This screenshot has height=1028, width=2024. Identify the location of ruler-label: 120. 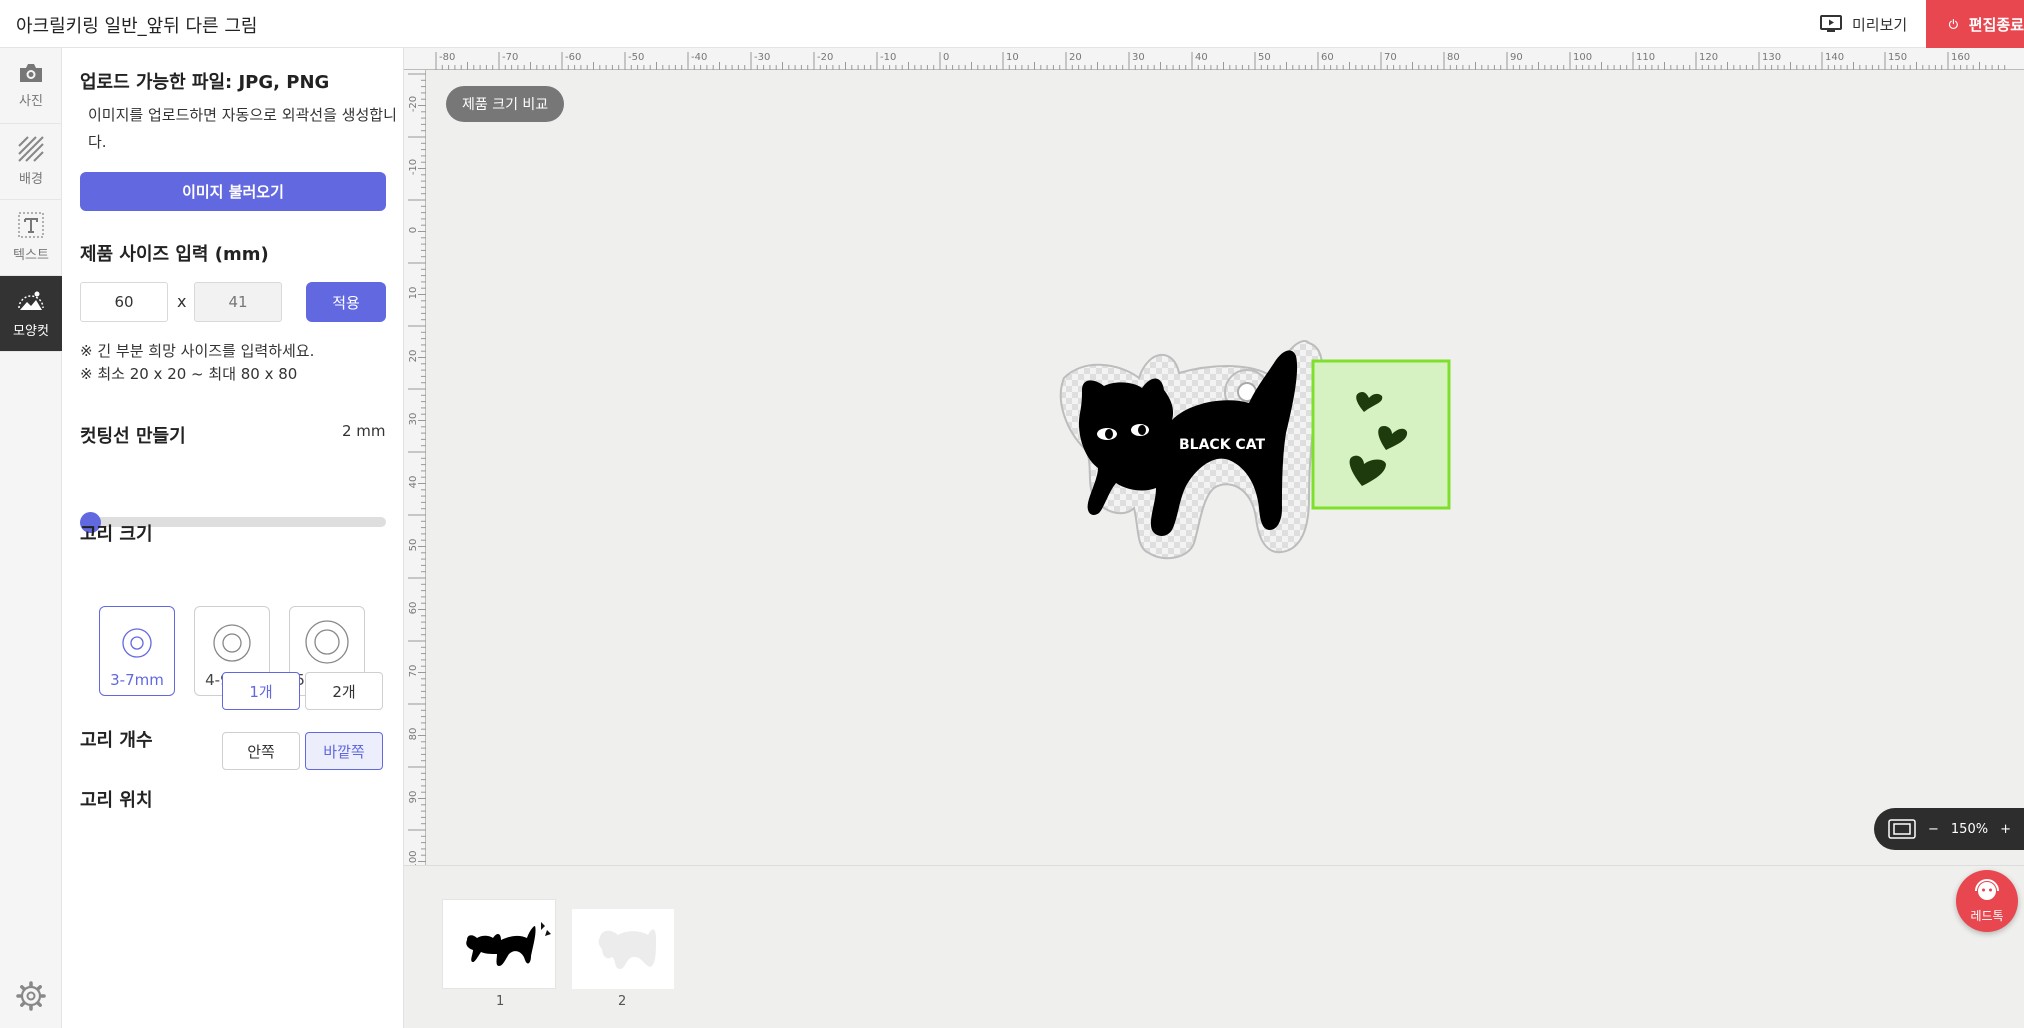
(1708, 57).